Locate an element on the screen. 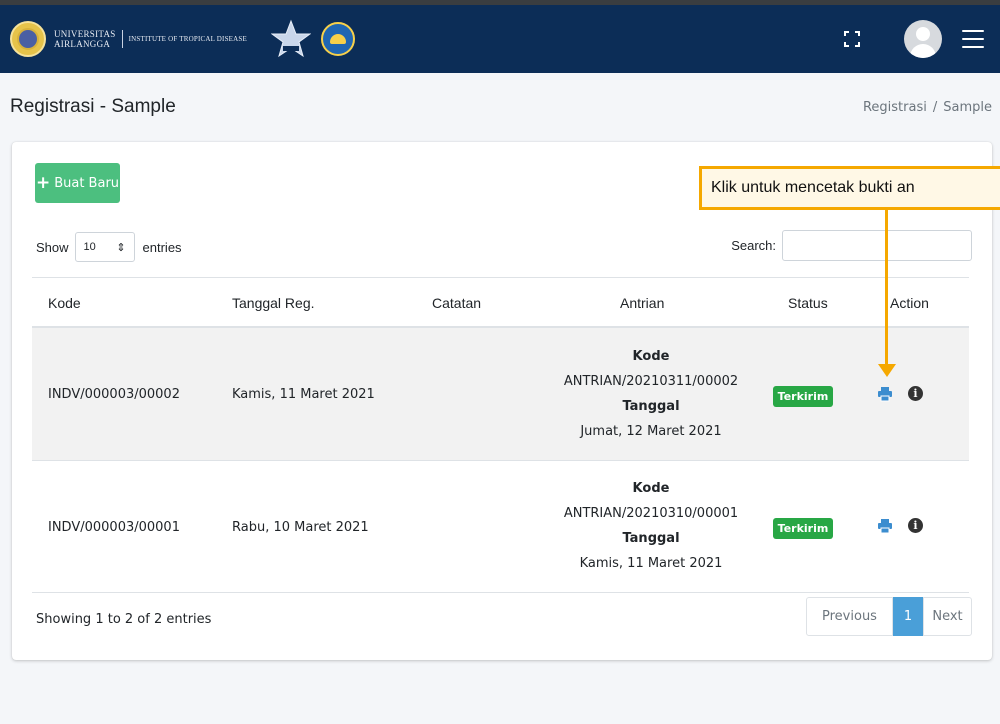  column-header-action: Action is located at coordinates (909, 303).